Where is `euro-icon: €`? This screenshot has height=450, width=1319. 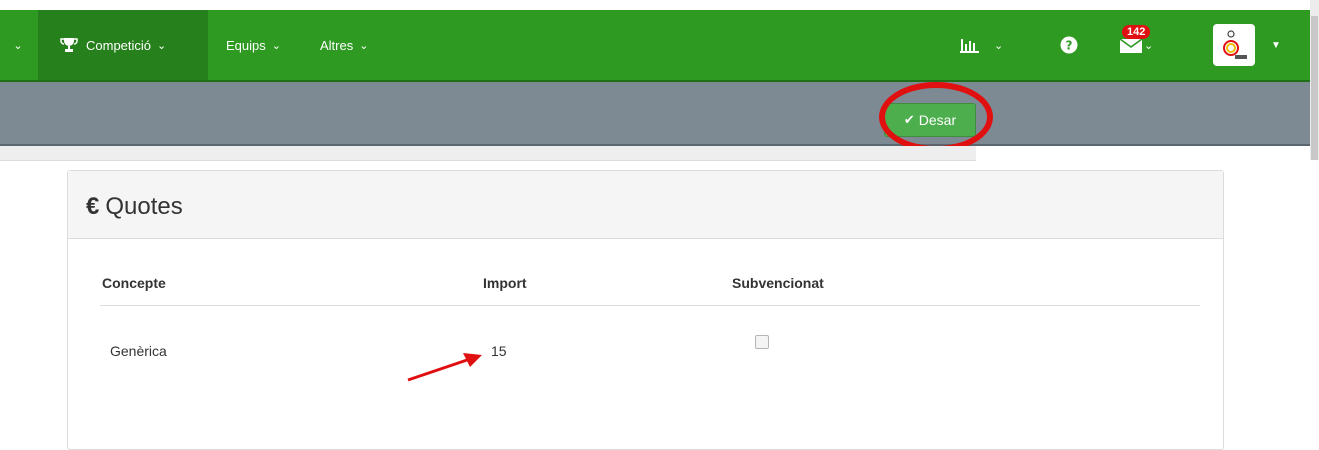 euro-icon: € is located at coordinates (93, 206).